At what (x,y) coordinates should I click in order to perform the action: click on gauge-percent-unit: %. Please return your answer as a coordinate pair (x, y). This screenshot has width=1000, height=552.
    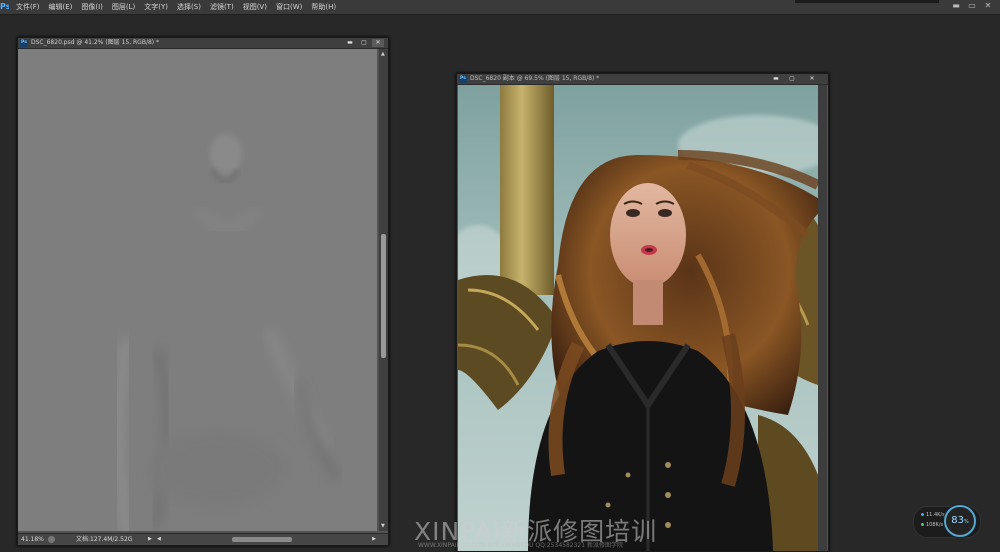
    Looking at the image, I should click on (966, 522).